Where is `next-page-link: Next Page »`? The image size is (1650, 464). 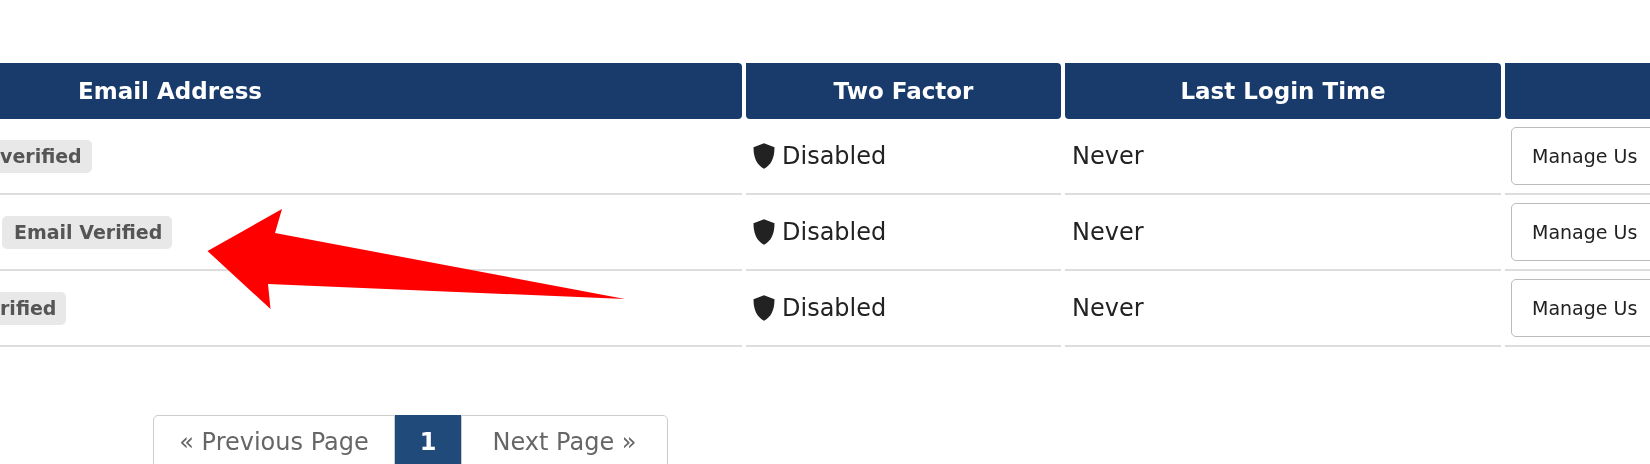 next-page-link: Next Page » is located at coordinates (564, 439).